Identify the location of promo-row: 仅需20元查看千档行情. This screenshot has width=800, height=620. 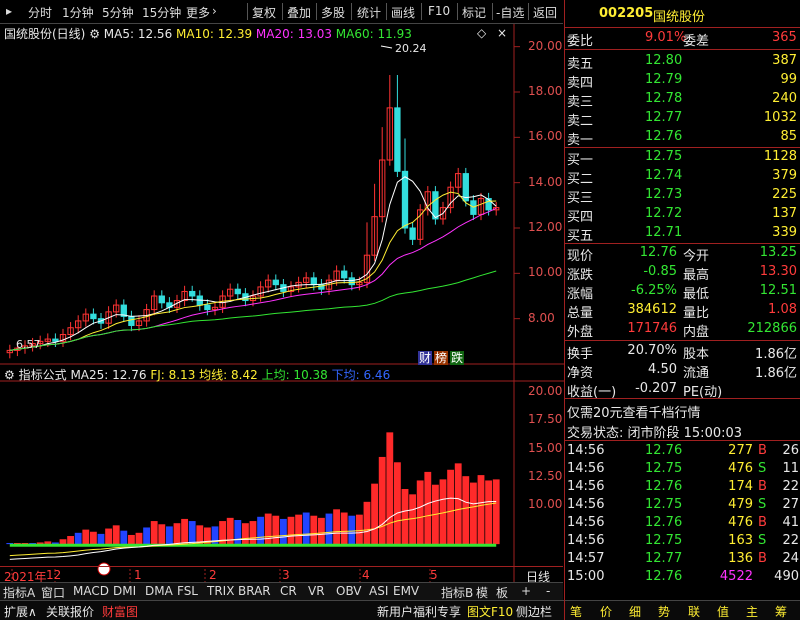
(682, 411).